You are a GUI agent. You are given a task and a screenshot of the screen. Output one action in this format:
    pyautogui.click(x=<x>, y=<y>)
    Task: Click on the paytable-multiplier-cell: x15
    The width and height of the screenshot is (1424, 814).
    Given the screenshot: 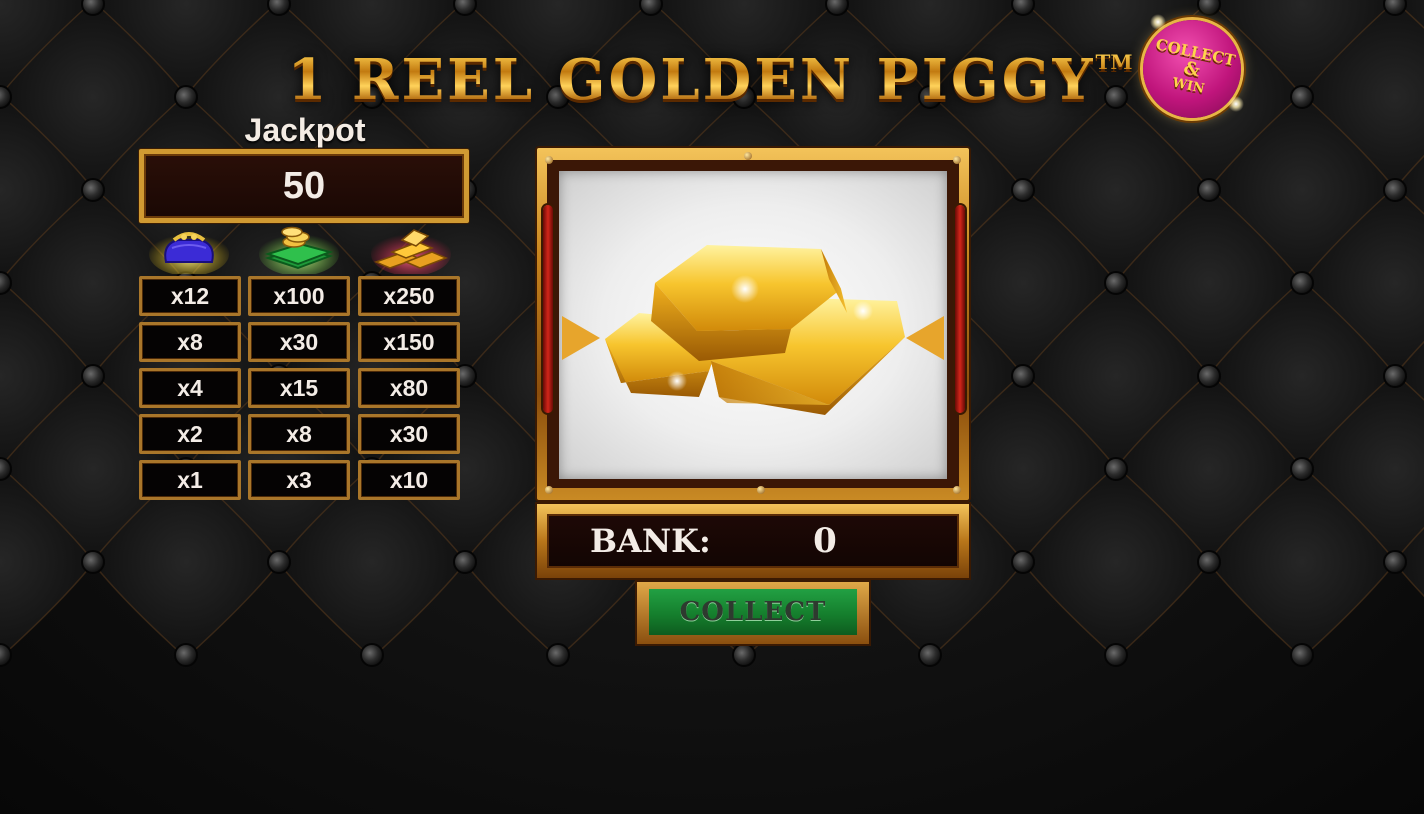 What is the action you would take?
    pyautogui.click(x=299, y=388)
    